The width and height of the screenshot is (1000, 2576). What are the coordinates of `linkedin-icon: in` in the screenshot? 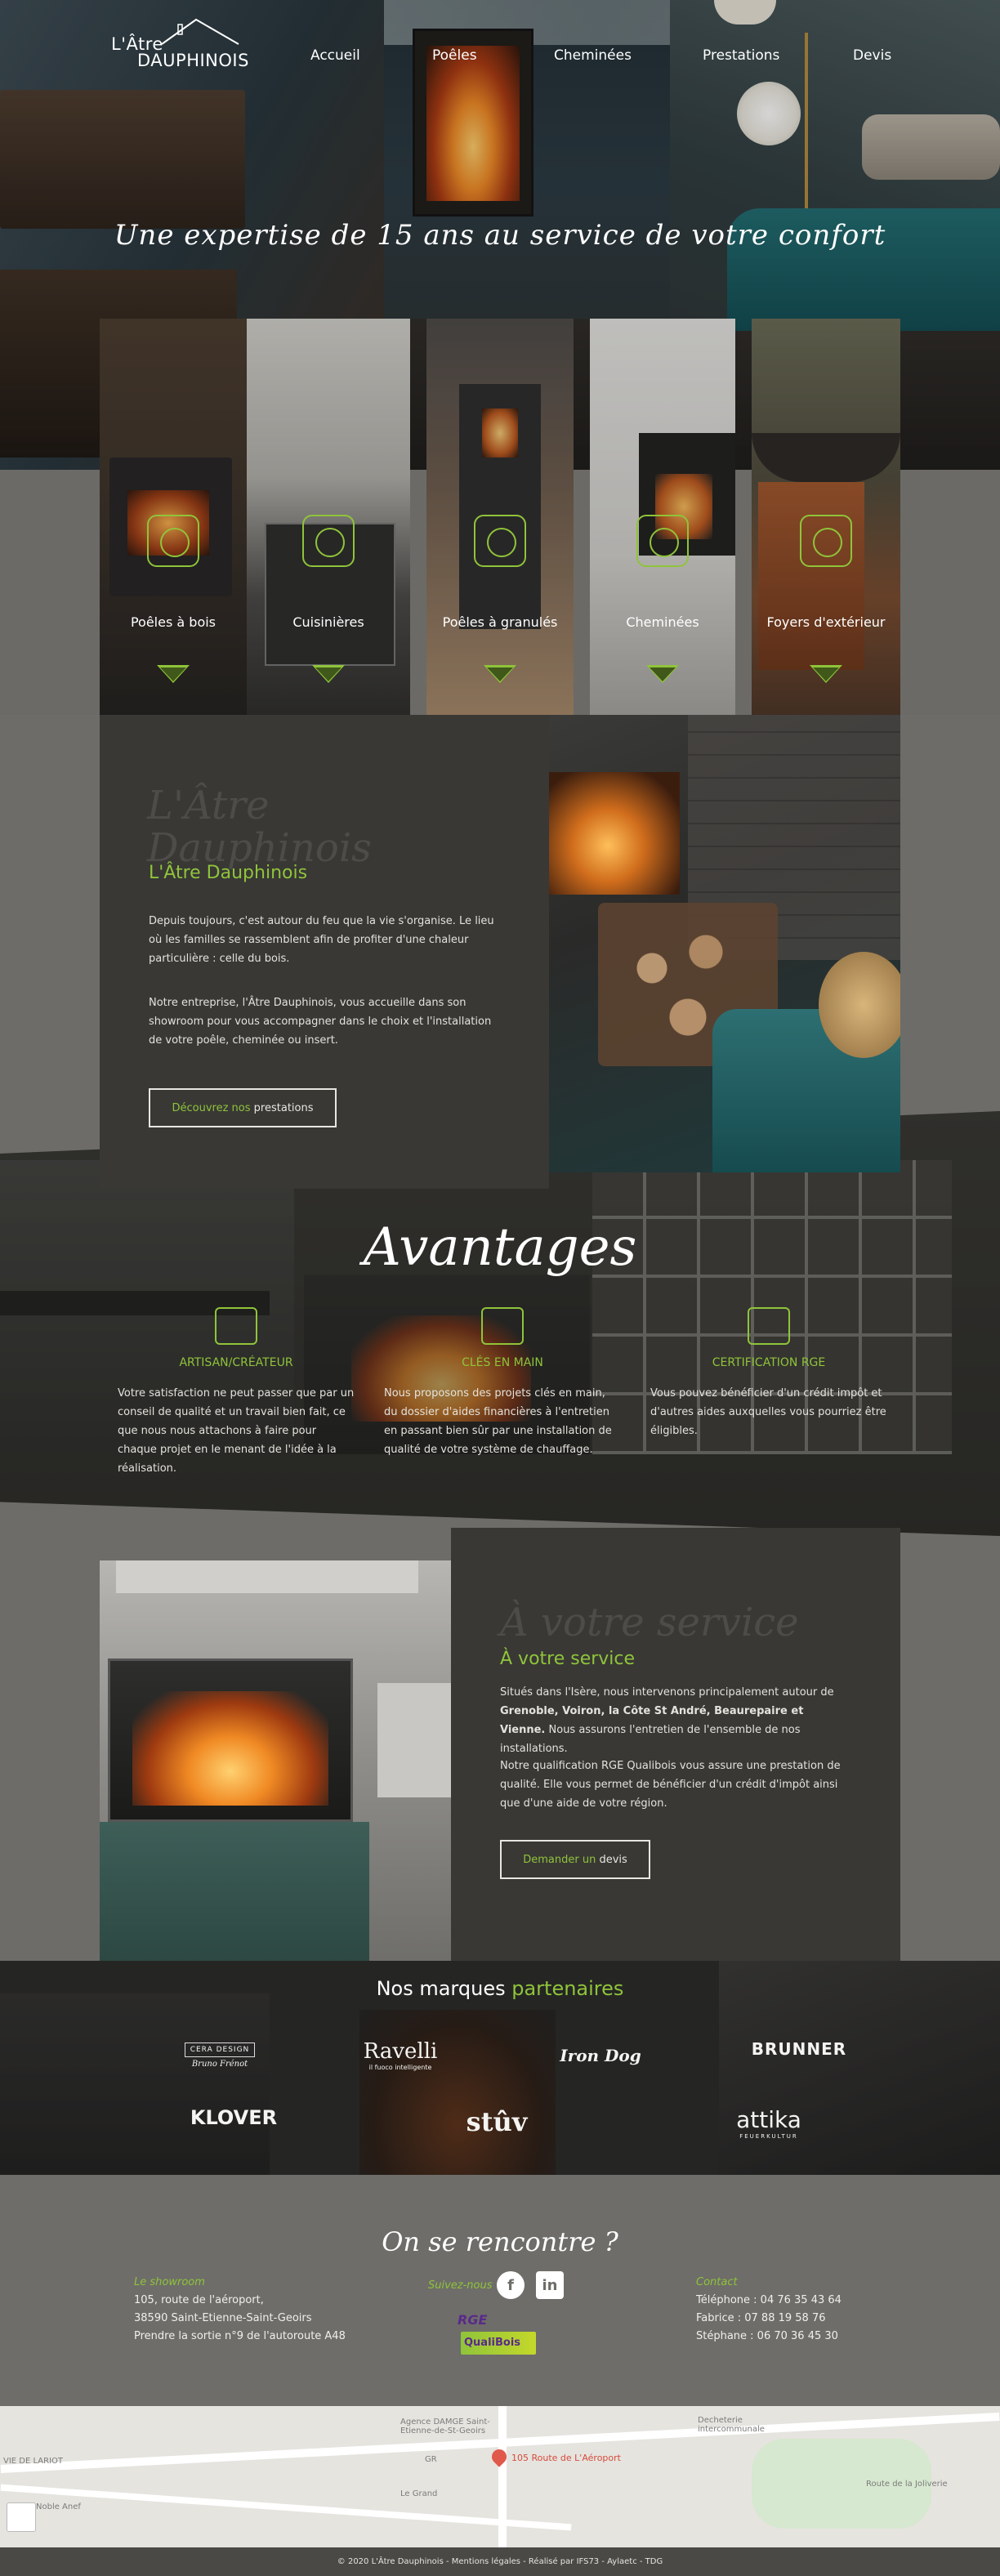 It's located at (550, 2285).